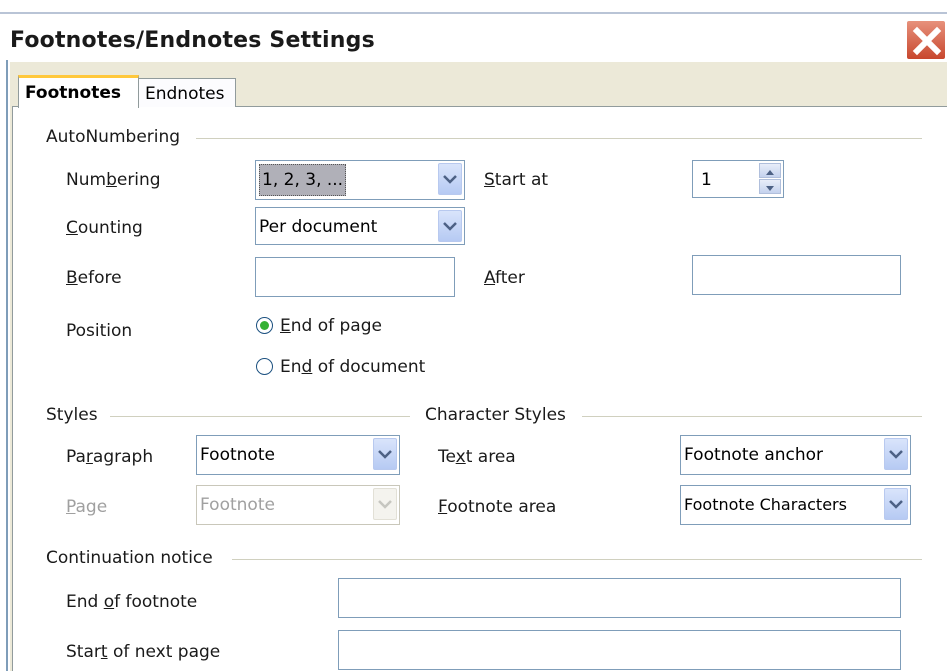 This screenshot has height=671, width=947. I want to click on tab-footnotes: Footnotes, so click(78, 91).